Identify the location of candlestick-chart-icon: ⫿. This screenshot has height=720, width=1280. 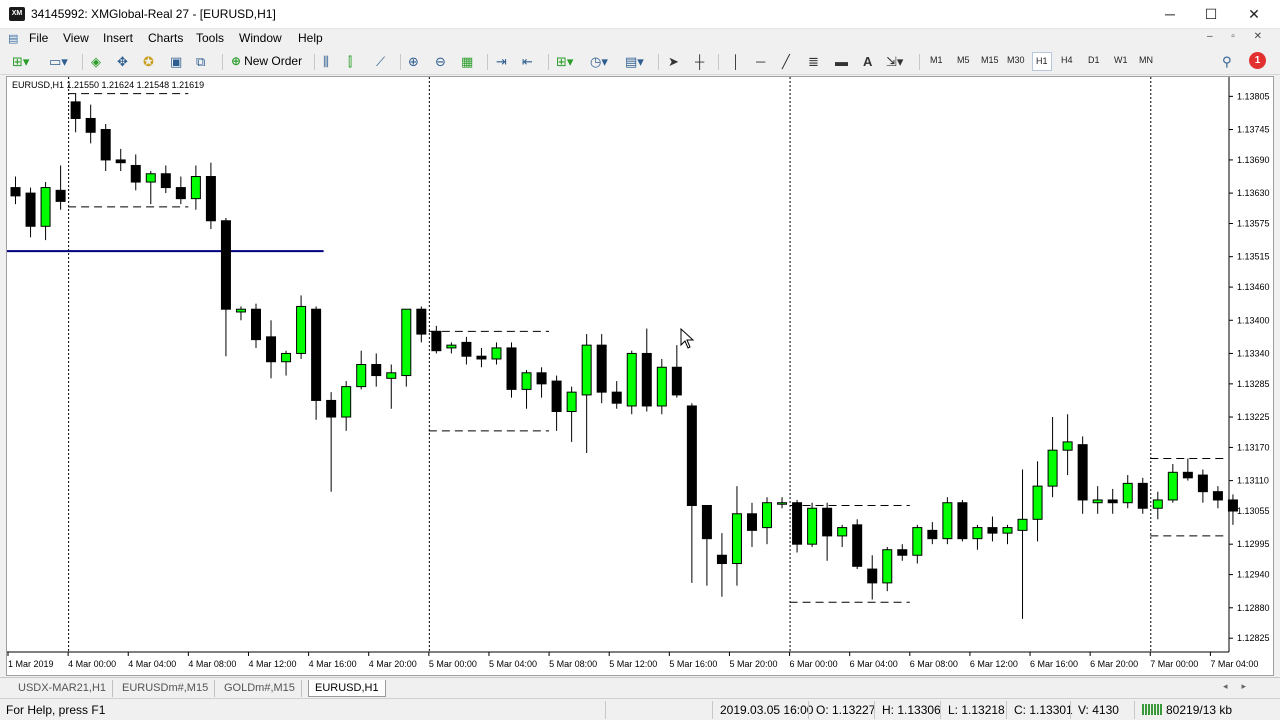
(350, 62).